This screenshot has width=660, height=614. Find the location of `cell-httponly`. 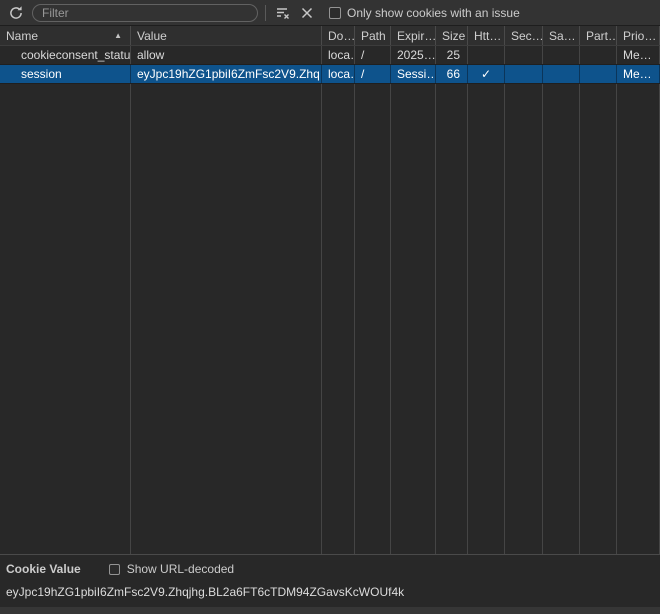

cell-httponly is located at coordinates (486, 55).